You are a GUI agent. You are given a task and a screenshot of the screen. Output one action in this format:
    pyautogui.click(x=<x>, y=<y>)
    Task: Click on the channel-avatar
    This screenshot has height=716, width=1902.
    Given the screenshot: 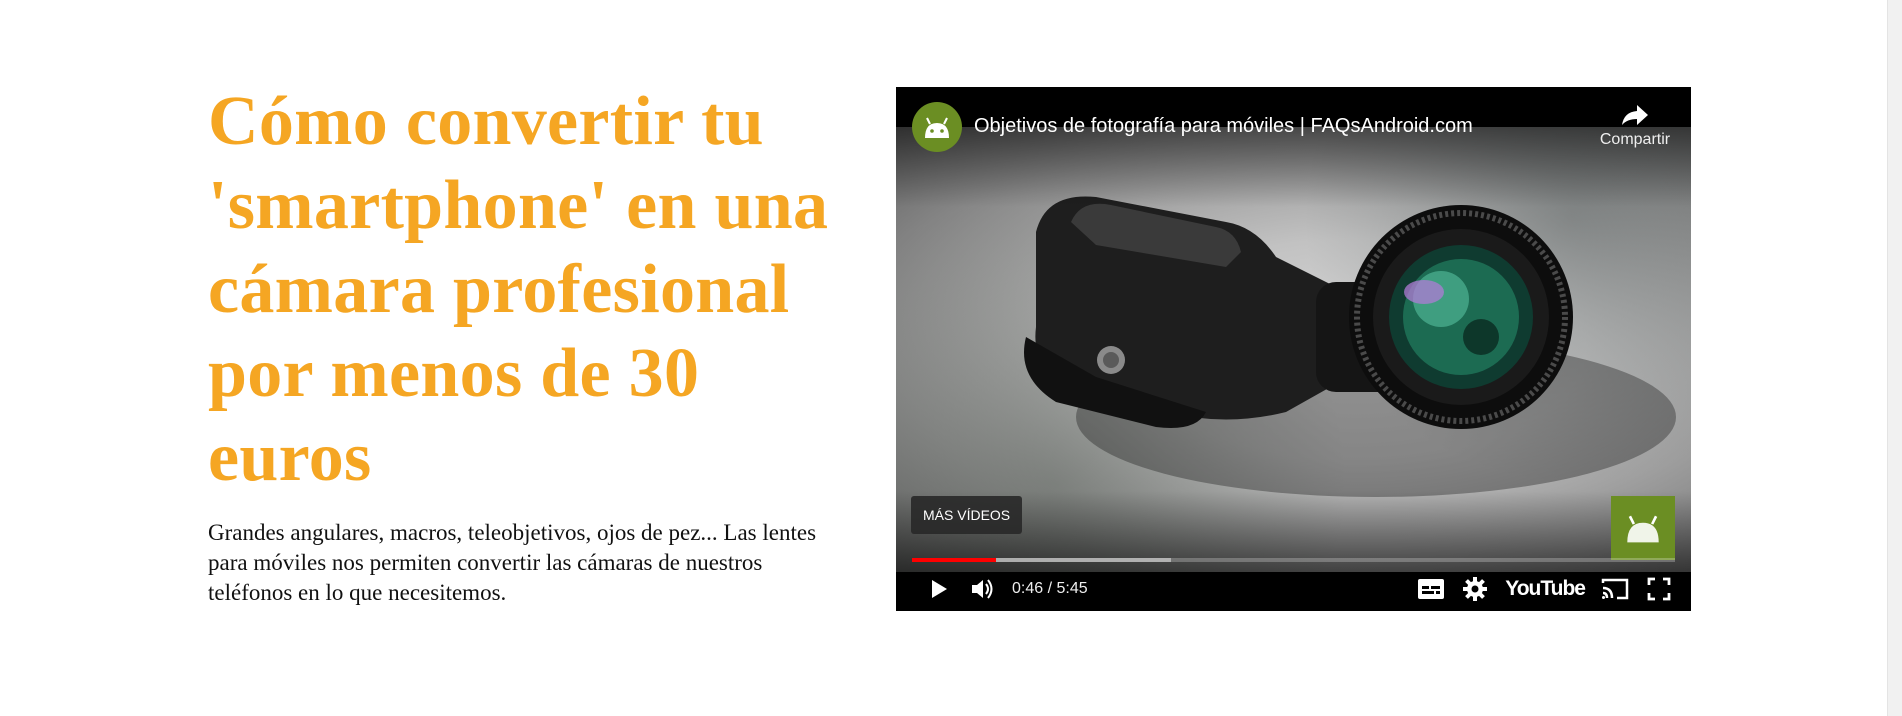 What is the action you would take?
    pyautogui.click(x=937, y=127)
    